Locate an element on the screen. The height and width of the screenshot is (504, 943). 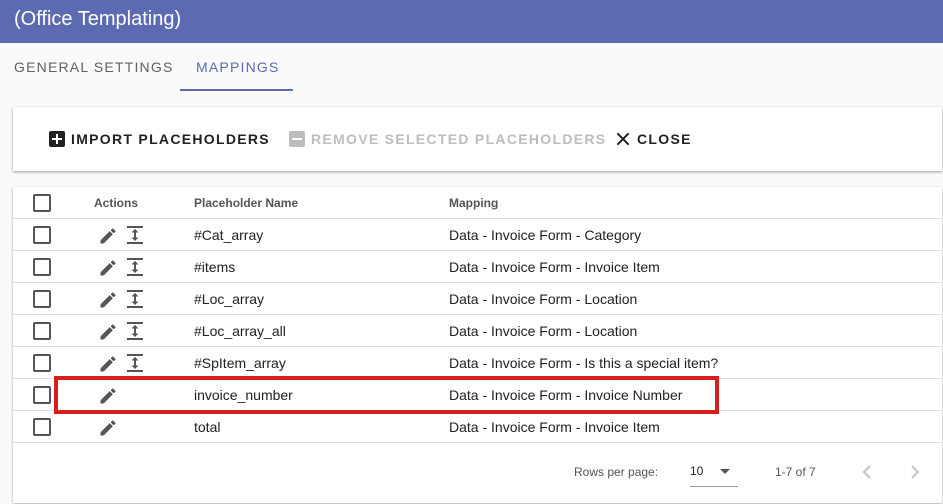
column-header-mapping: Mapping is located at coordinates (473, 203).